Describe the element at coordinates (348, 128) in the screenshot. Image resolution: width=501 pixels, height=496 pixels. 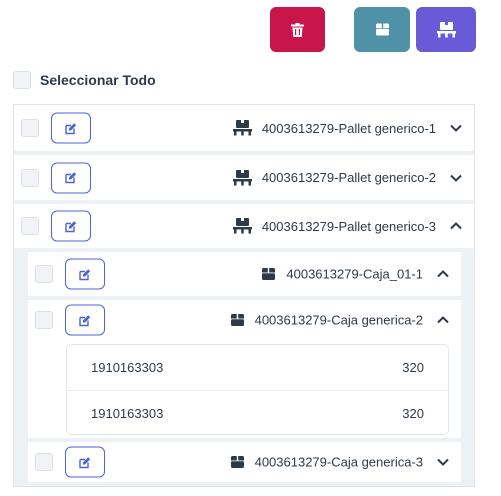
I see `pallet-name: 4003613279-Pallet generico-1` at that location.